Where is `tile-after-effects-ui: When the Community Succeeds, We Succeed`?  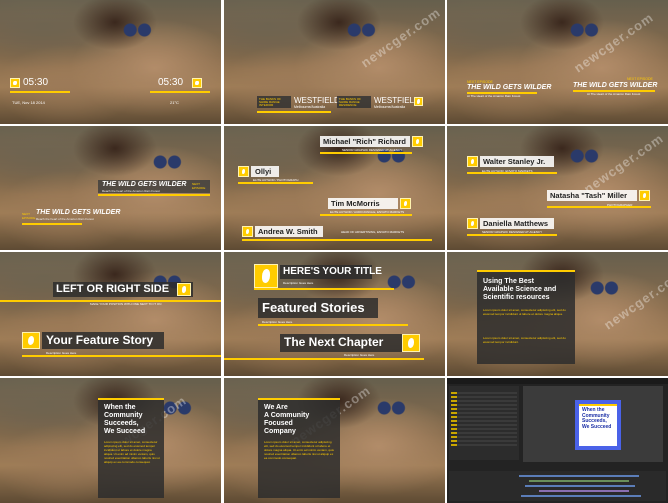
tile-after-effects-ui: When the Community Succeeds, We Succeed is located at coordinates (557, 440).